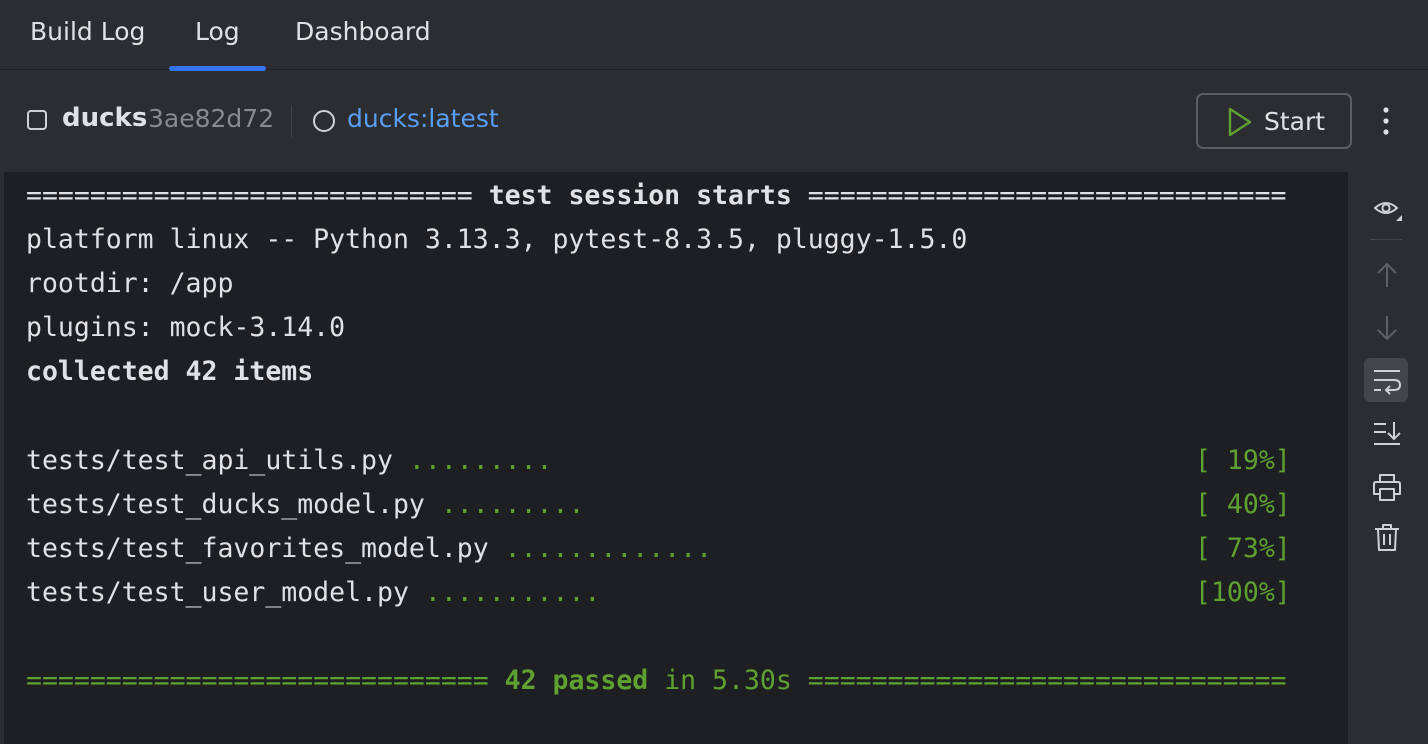 The image size is (1428, 744). Describe the element at coordinates (1388, 458) in the screenshot. I see `console-tool-strip` at that location.